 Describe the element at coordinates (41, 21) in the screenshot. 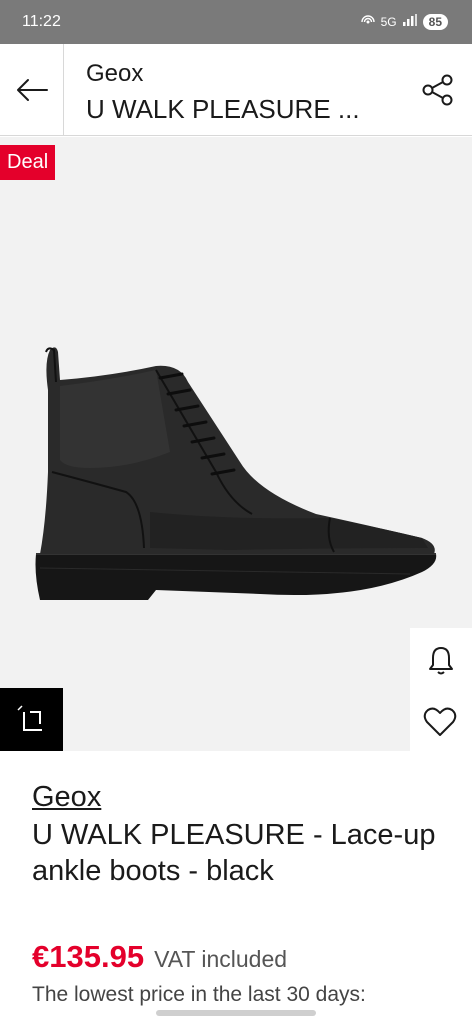

I see `status-time: 11:22` at that location.